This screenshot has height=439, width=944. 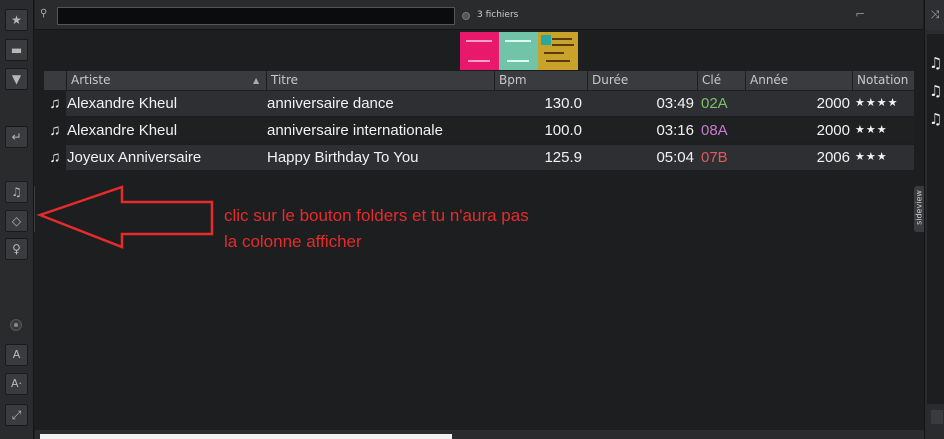 What do you see at coordinates (675, 103) in the screenshot?
I see `track-duration: 03:49` at bounding box center [675, 103].